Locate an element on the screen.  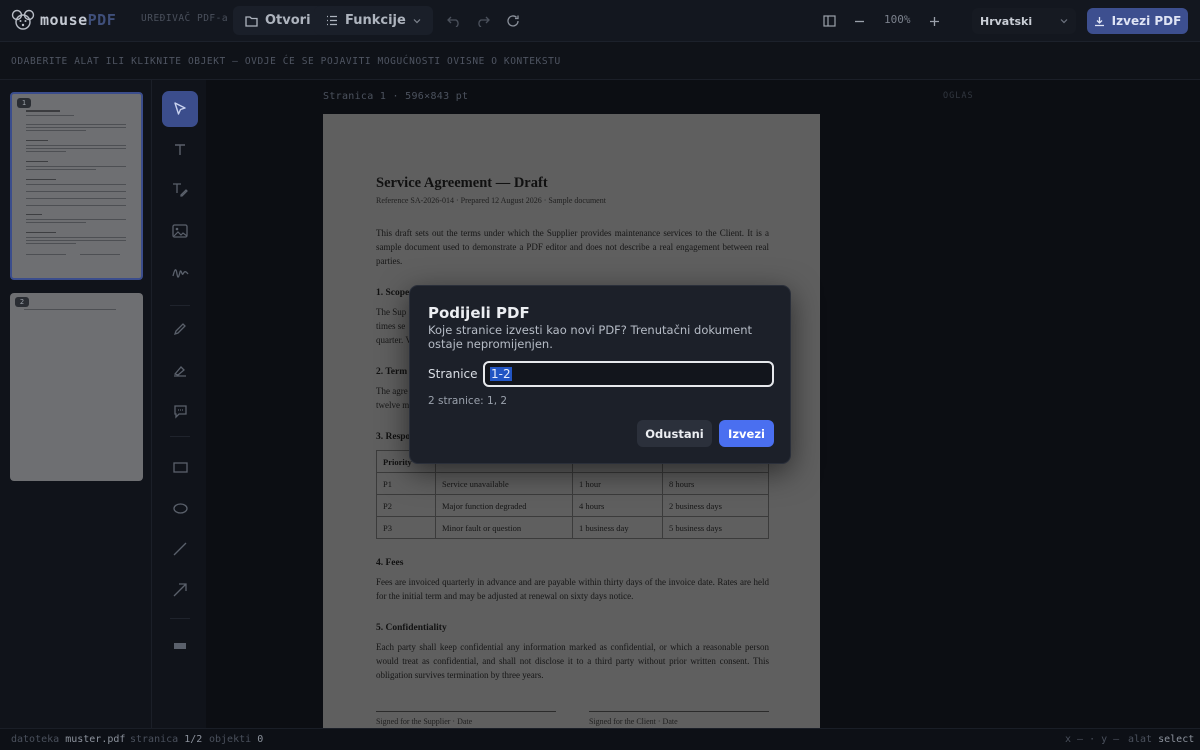
features-button-label: Funkcije is located at coordinates (375, 20).